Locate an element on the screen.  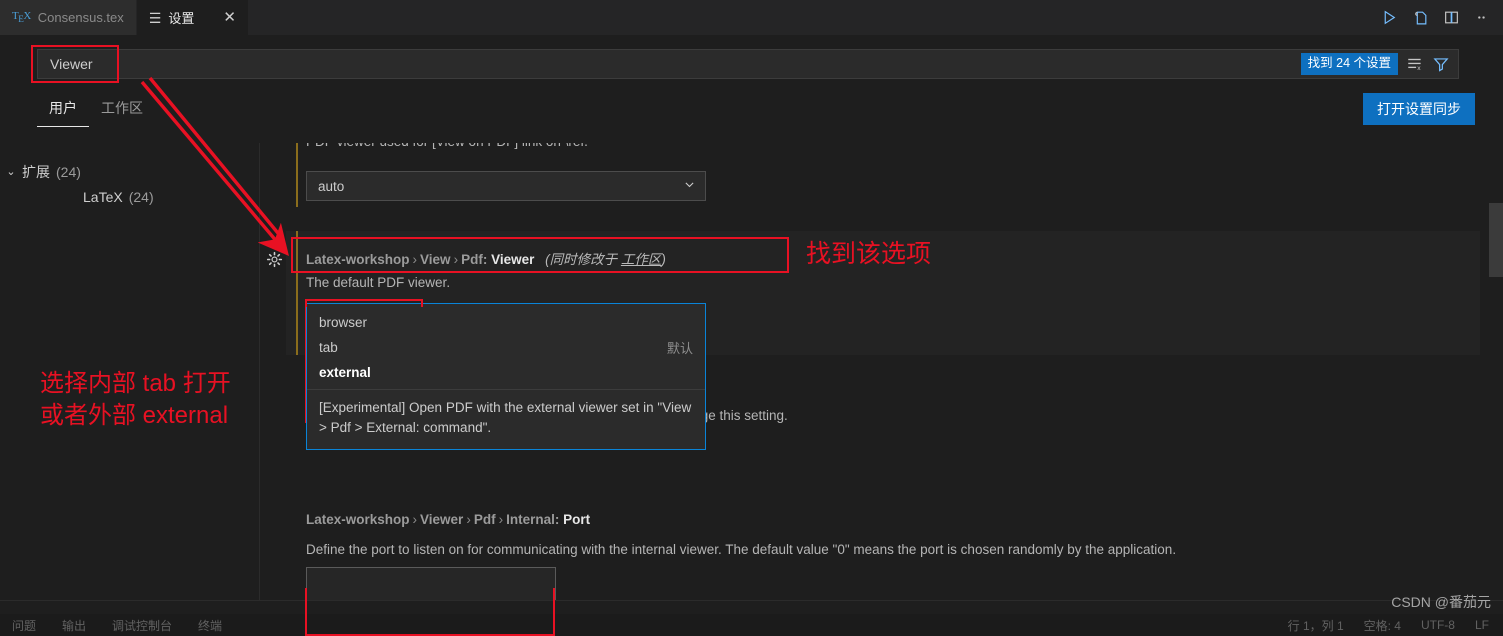
turn-on-settings-sync-button: 打开设置同步 is located at coordinates (1419, 109).